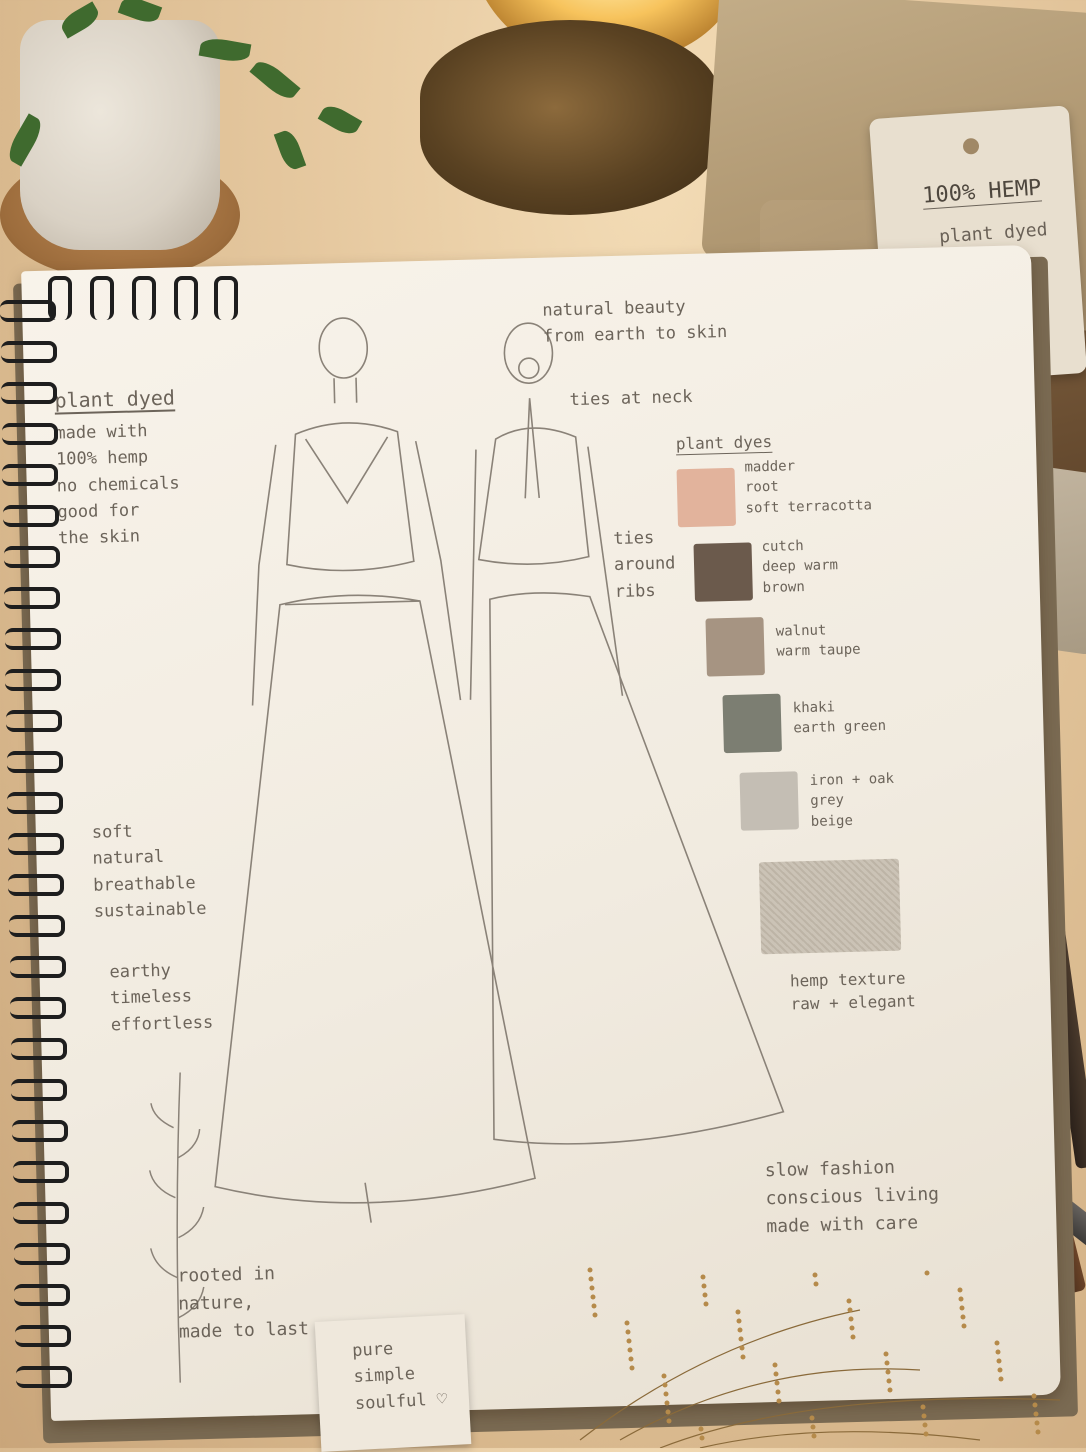 The height and width of the screenshot is (1452, 1086). What do you see at coordinates (570, 117) in the screenshot?
I see `lamp-base` at bounding box center [570, 117].